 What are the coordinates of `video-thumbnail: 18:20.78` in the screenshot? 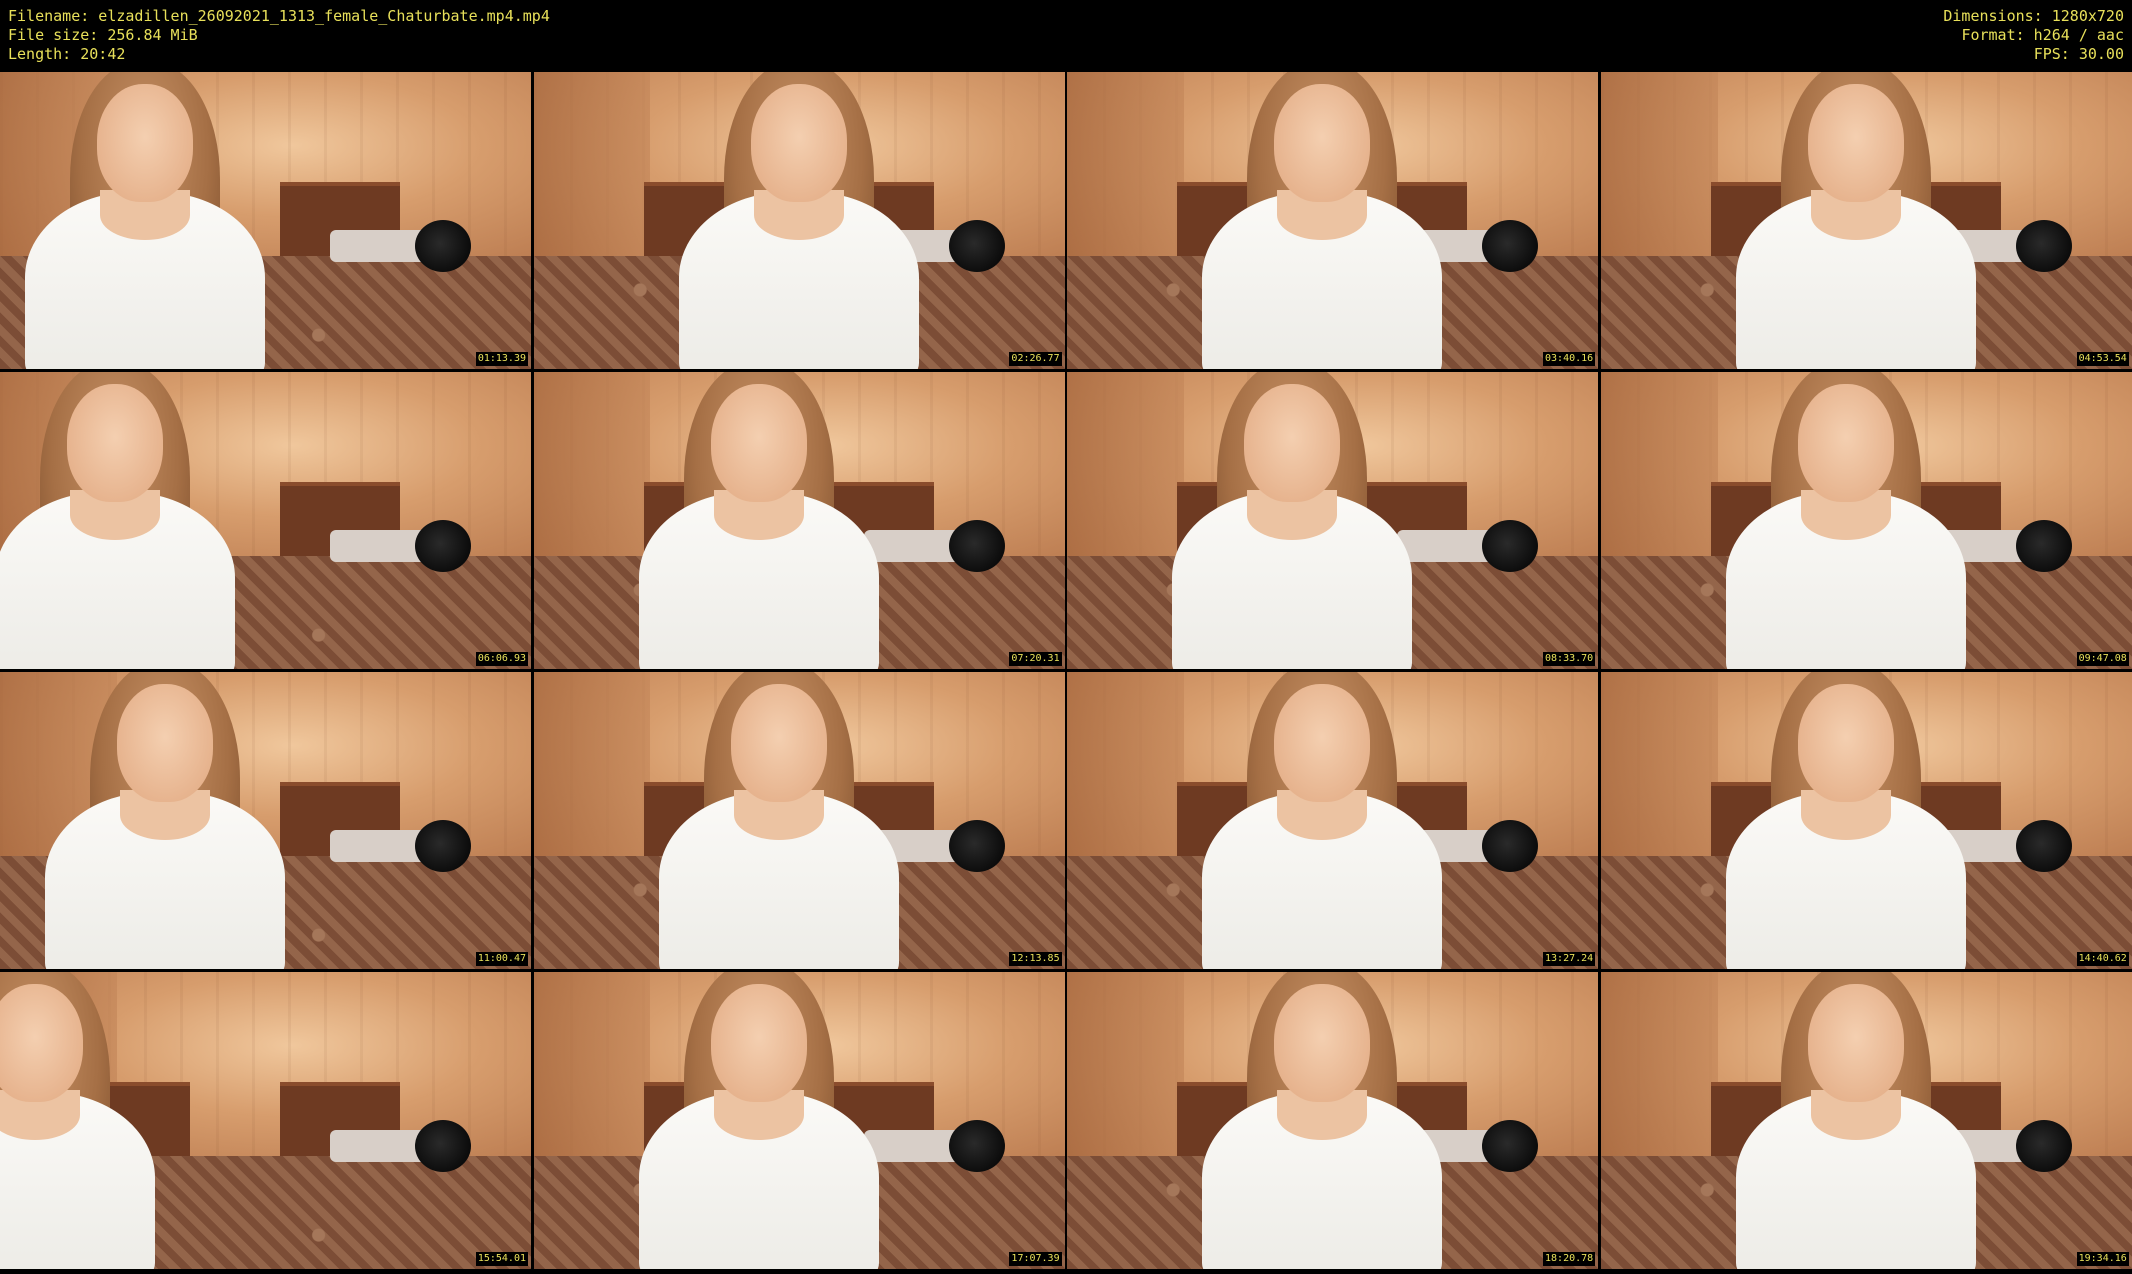 It's located at (1333, 1120).